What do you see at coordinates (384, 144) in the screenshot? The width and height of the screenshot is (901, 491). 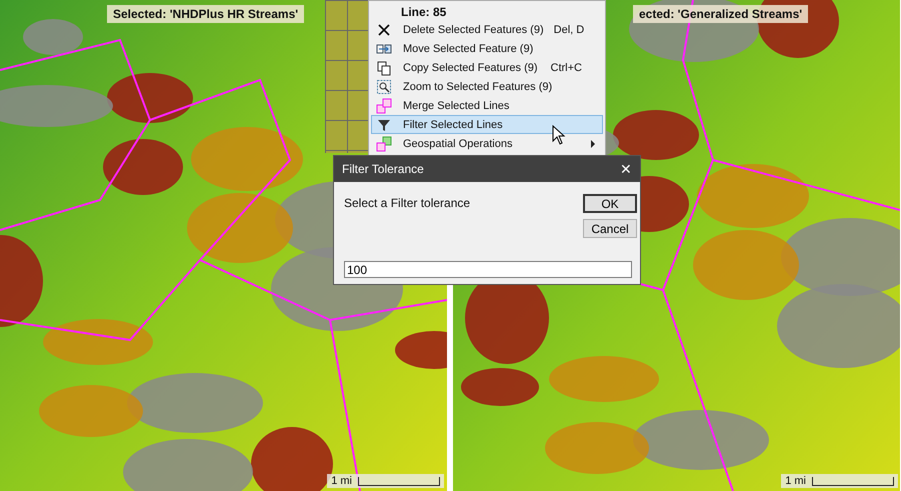 I see `squares-icon` at bounding box center [384, 144].